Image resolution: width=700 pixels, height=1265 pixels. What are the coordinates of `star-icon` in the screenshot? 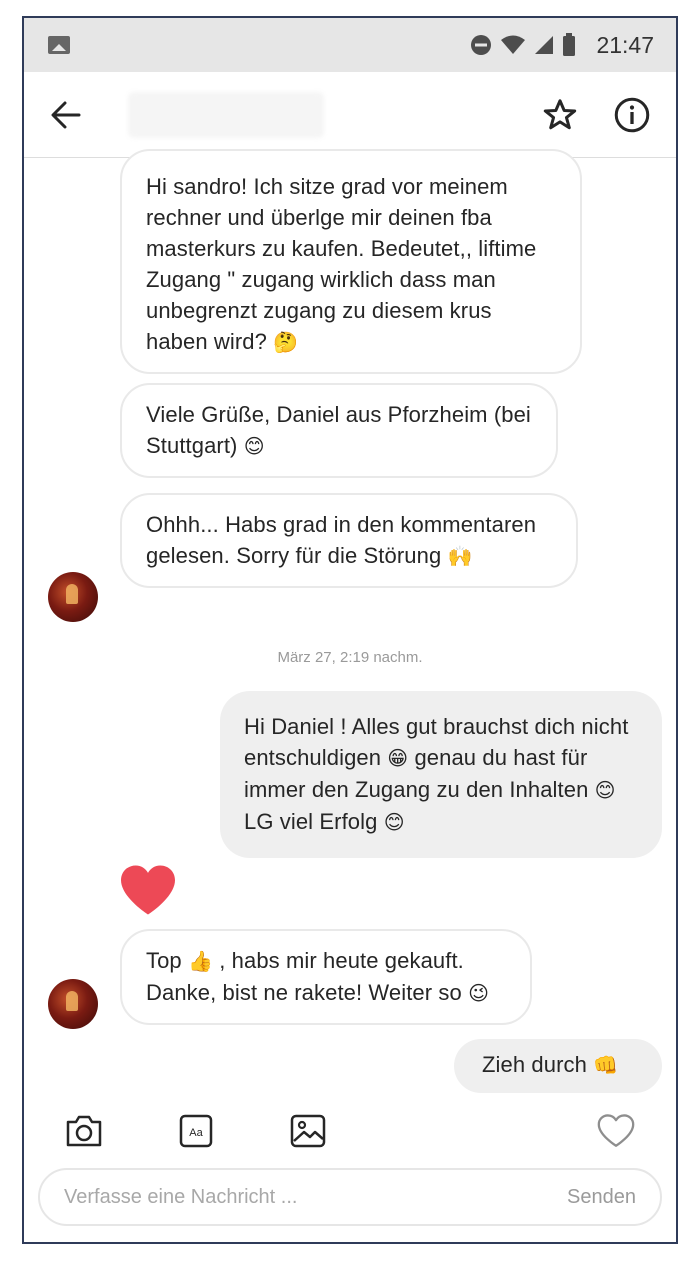 It's located at (560, 113).